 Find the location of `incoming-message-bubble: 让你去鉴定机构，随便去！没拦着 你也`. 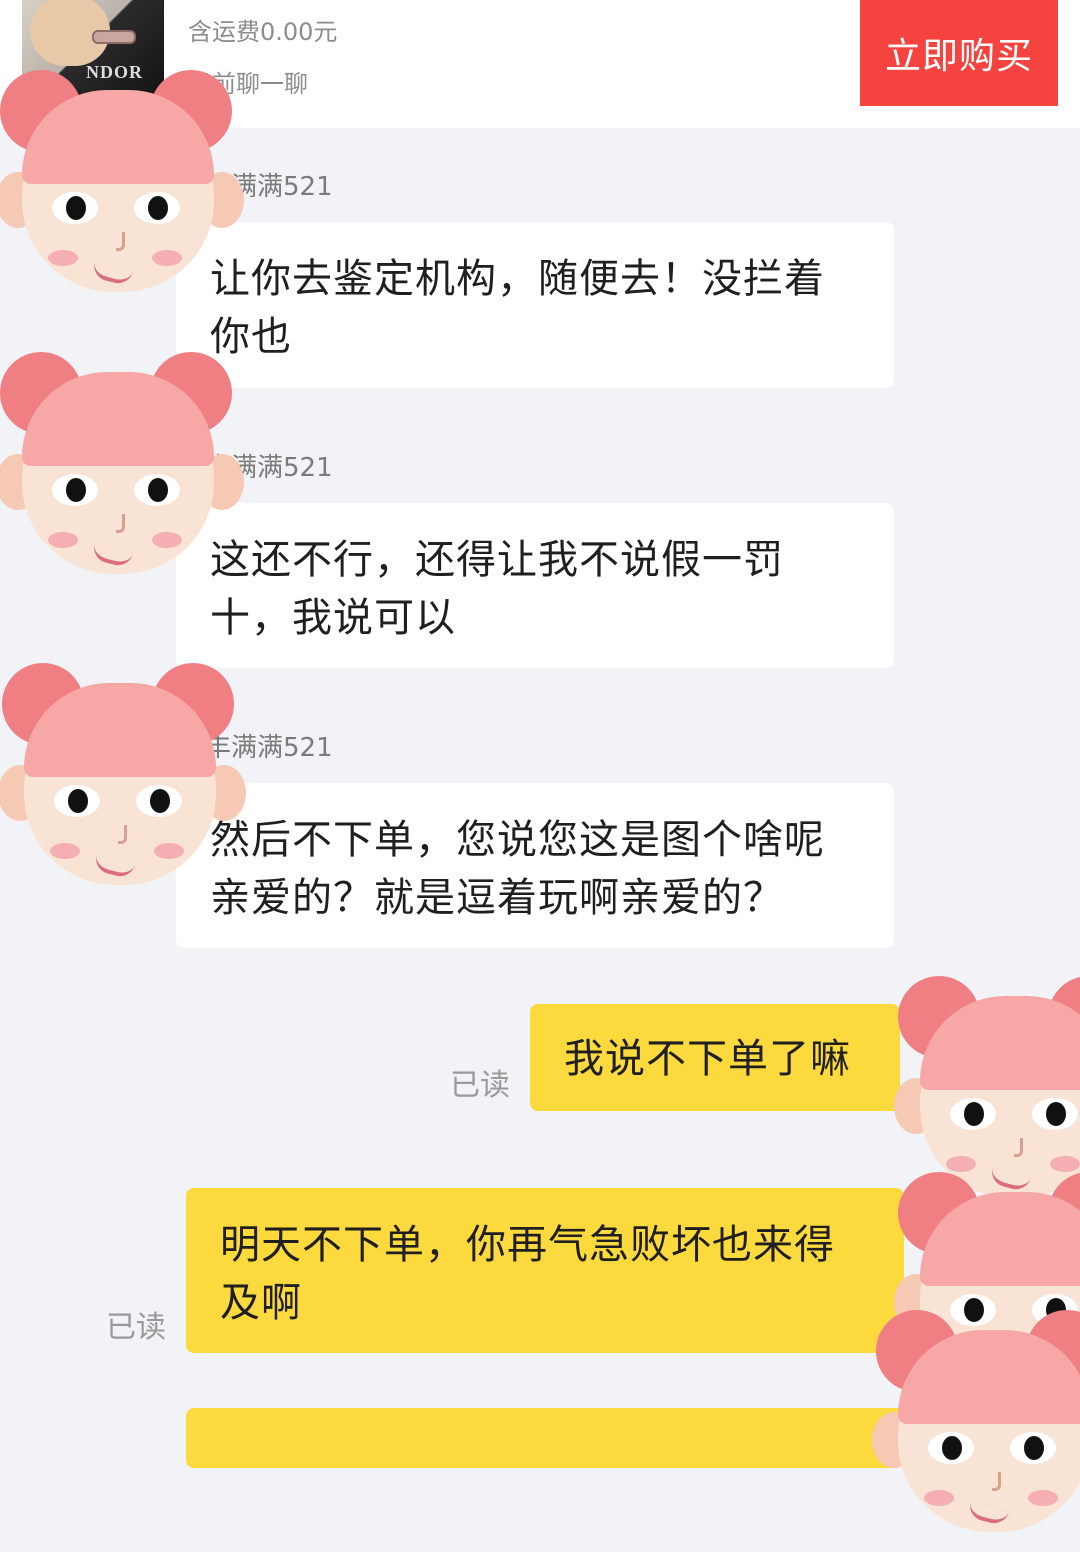

incoming-message-bubble: 让你去鉴定机构，随便去！没拦着 你也 is located at coordinates (535, 305).